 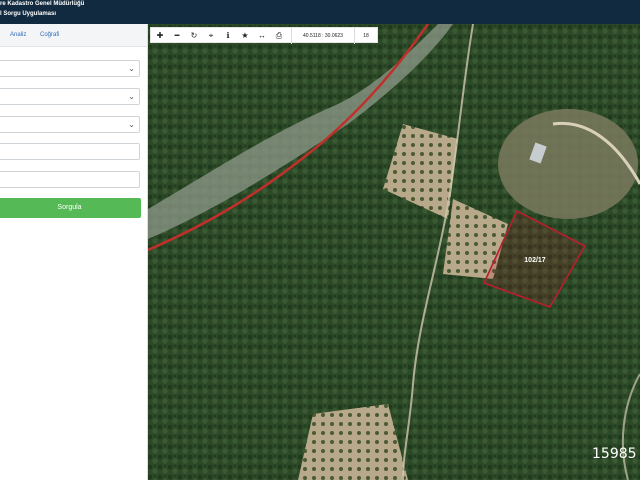 What do you see at coordinates (18, 35) in the screenshot?
I see `tab-analiz: Analiz` at bounding box center [18, 35].